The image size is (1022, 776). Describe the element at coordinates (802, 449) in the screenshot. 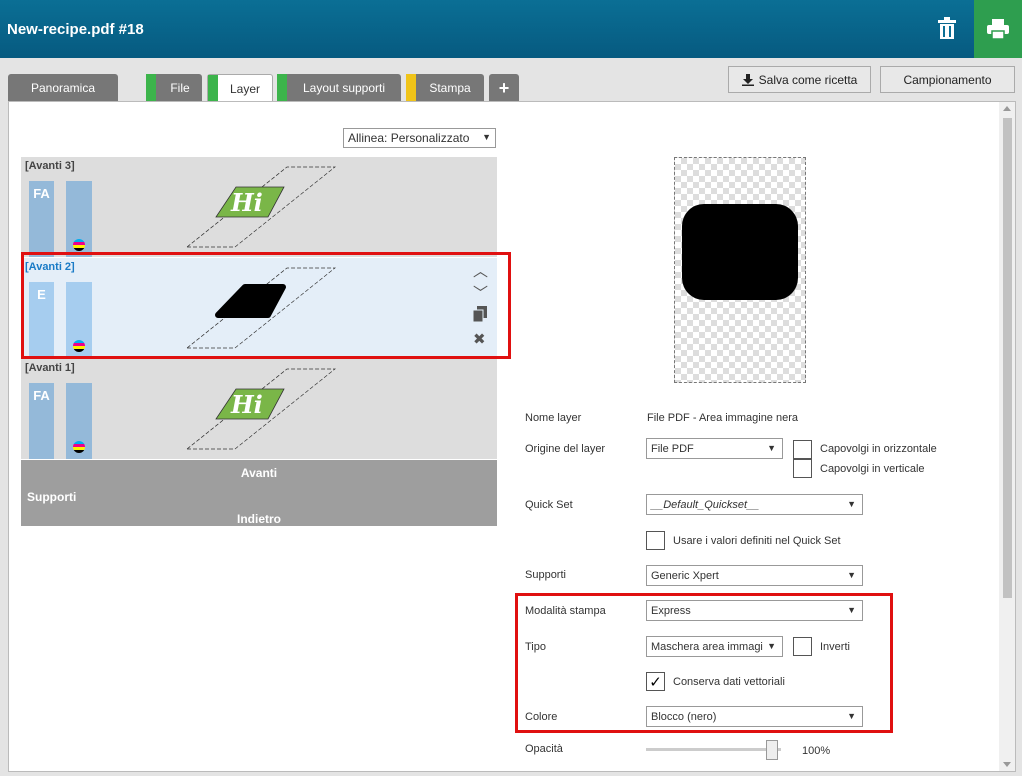

I see `flip-horizontal-checkbox` at that location.